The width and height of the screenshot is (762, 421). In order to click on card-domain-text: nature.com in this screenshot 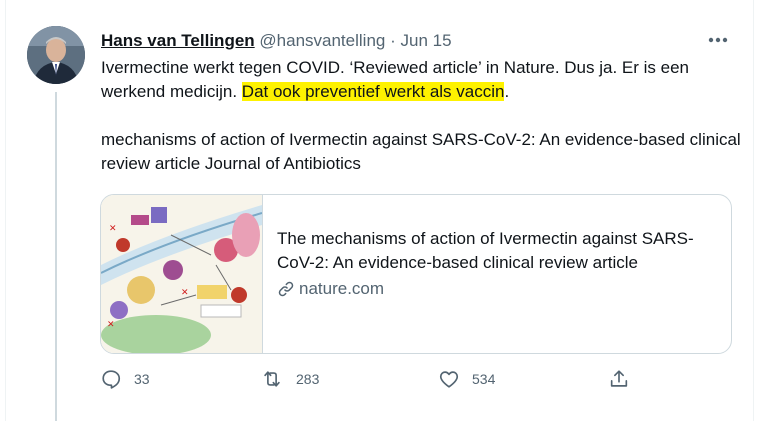, I will do `click(342, 288)`.